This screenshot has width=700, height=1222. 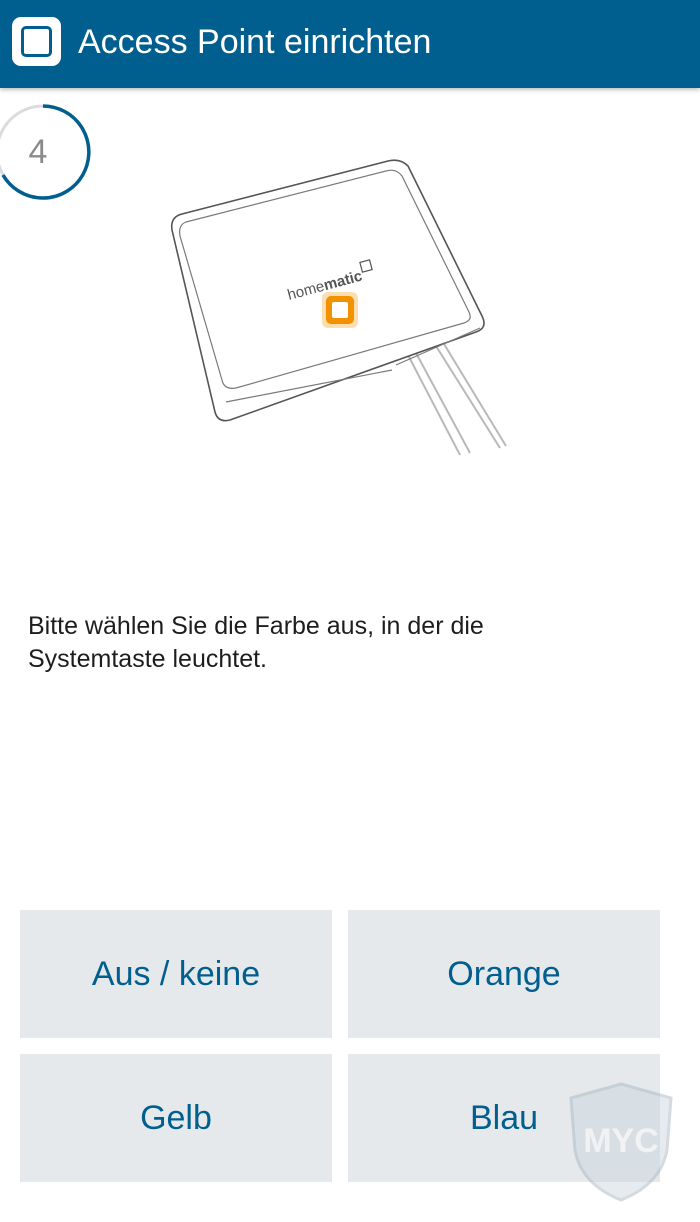 I want to click on watermark-shield-icon: MYC, so click(x=621, y=1142).